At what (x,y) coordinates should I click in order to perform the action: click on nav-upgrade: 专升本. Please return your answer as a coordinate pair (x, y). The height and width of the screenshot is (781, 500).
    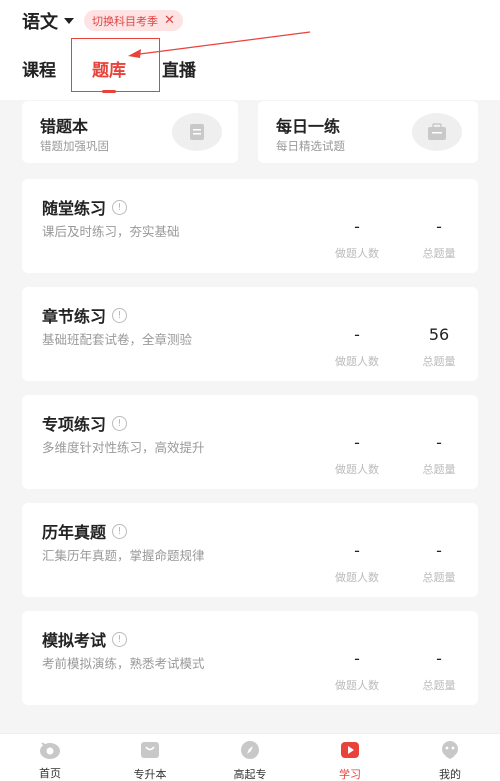
    Looking at the image, I should click on (150, 757).